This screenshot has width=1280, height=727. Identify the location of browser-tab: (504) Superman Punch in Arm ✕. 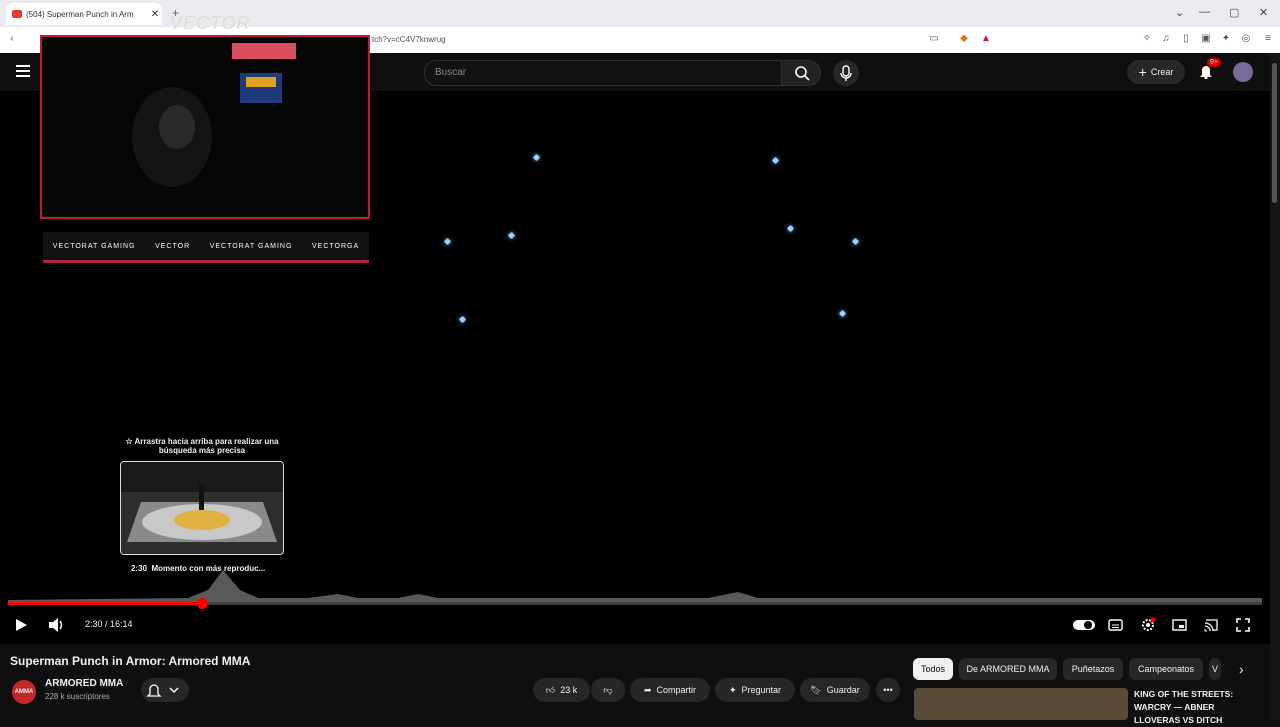
(84, 14).